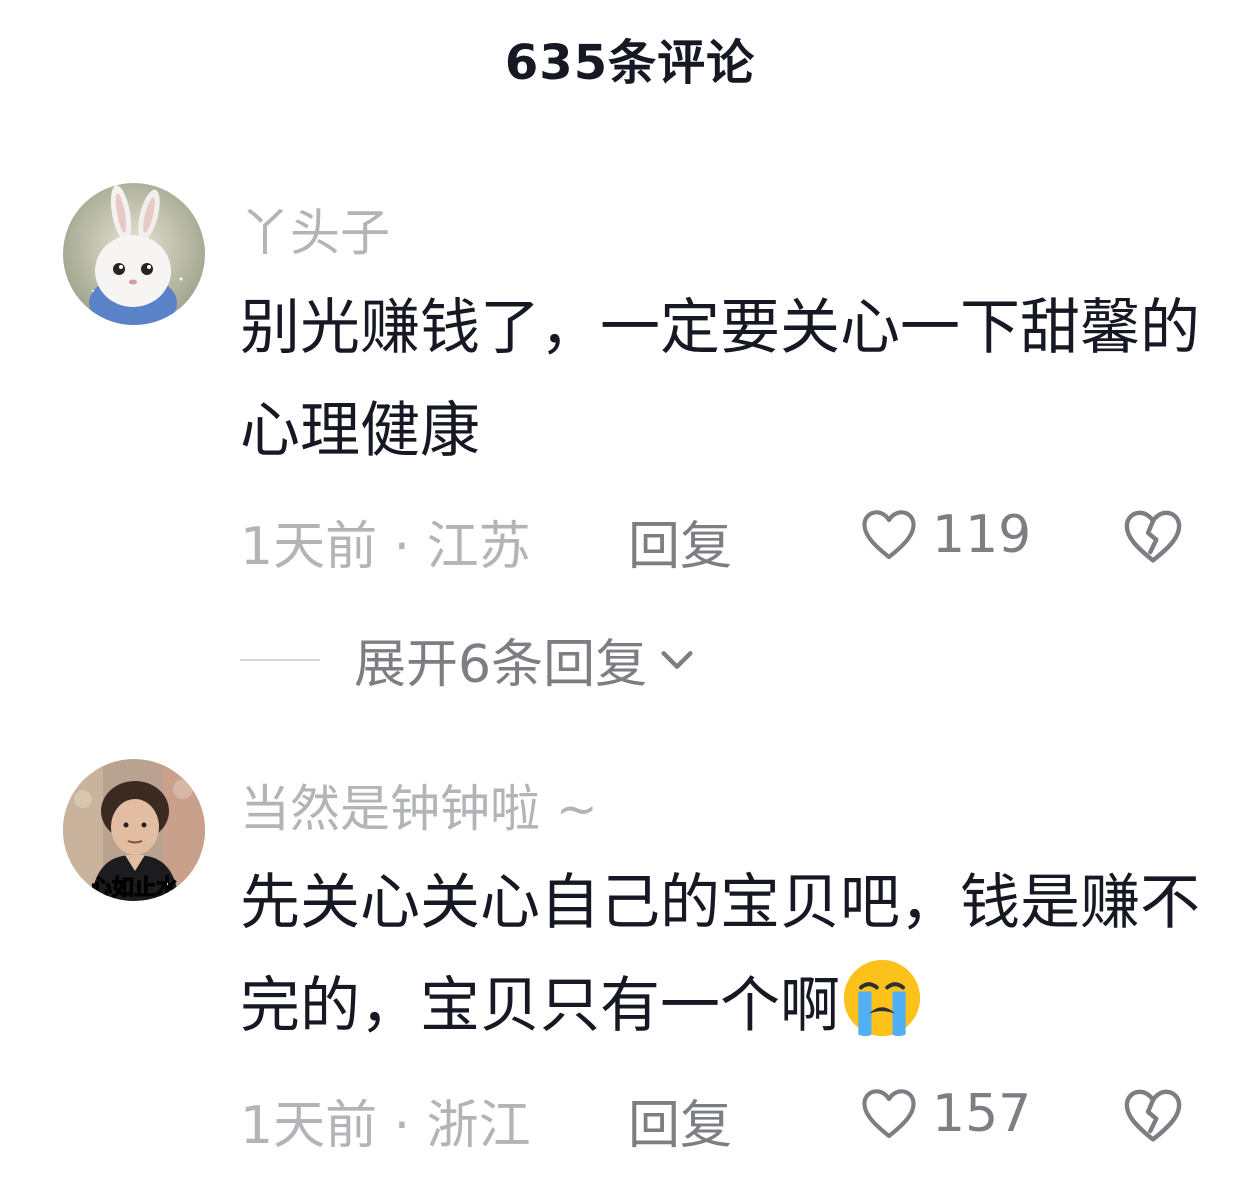 The image size is (1260, 1200). What do you see at coordinates (315, 229) in the screenshot?
I see `username: 丫头子` at bounding box center [315, 229].